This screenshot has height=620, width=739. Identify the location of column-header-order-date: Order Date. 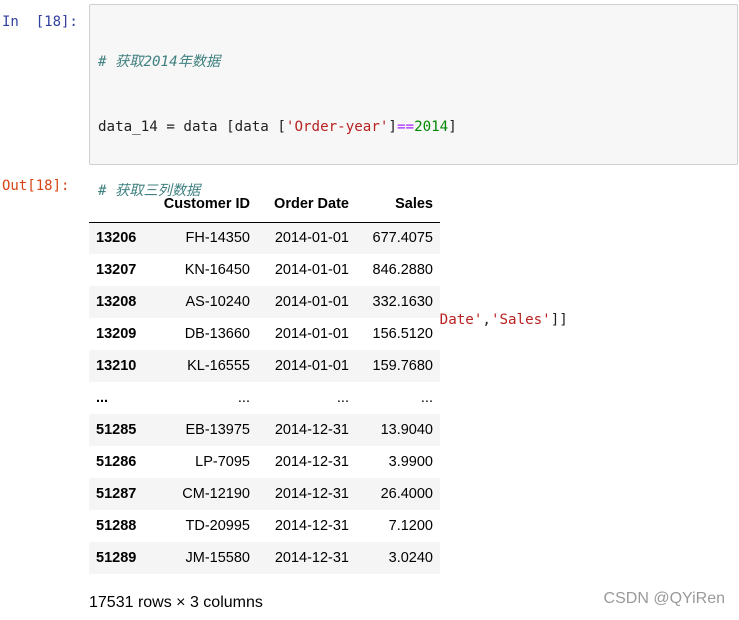
(306, 204).